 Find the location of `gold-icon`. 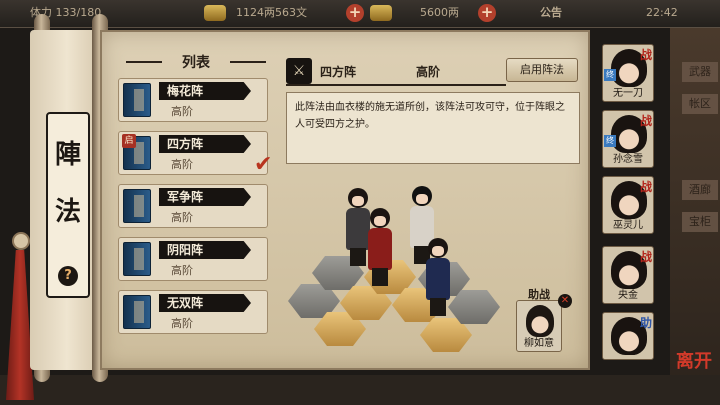

gold-icon is located at coordinates (381, 13).